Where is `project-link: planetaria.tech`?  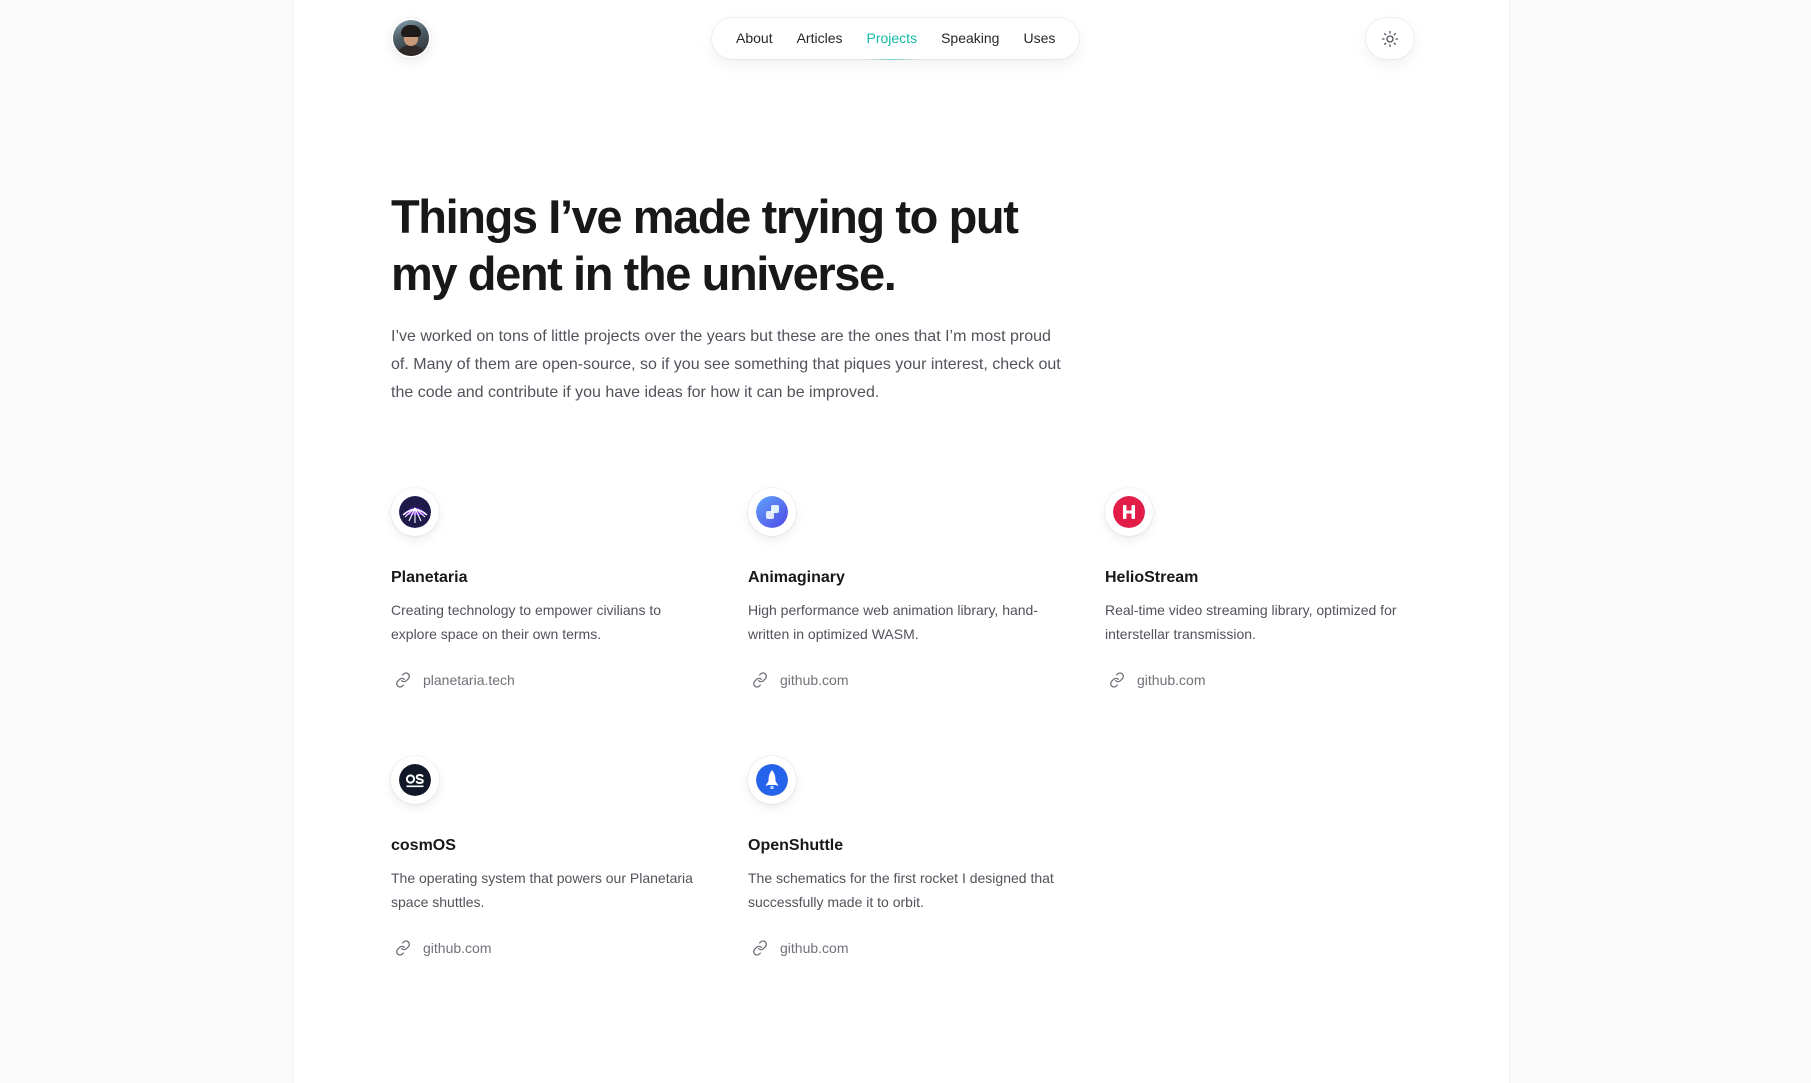
project-link: planetaria.tech is located at coordinates (453, 680).